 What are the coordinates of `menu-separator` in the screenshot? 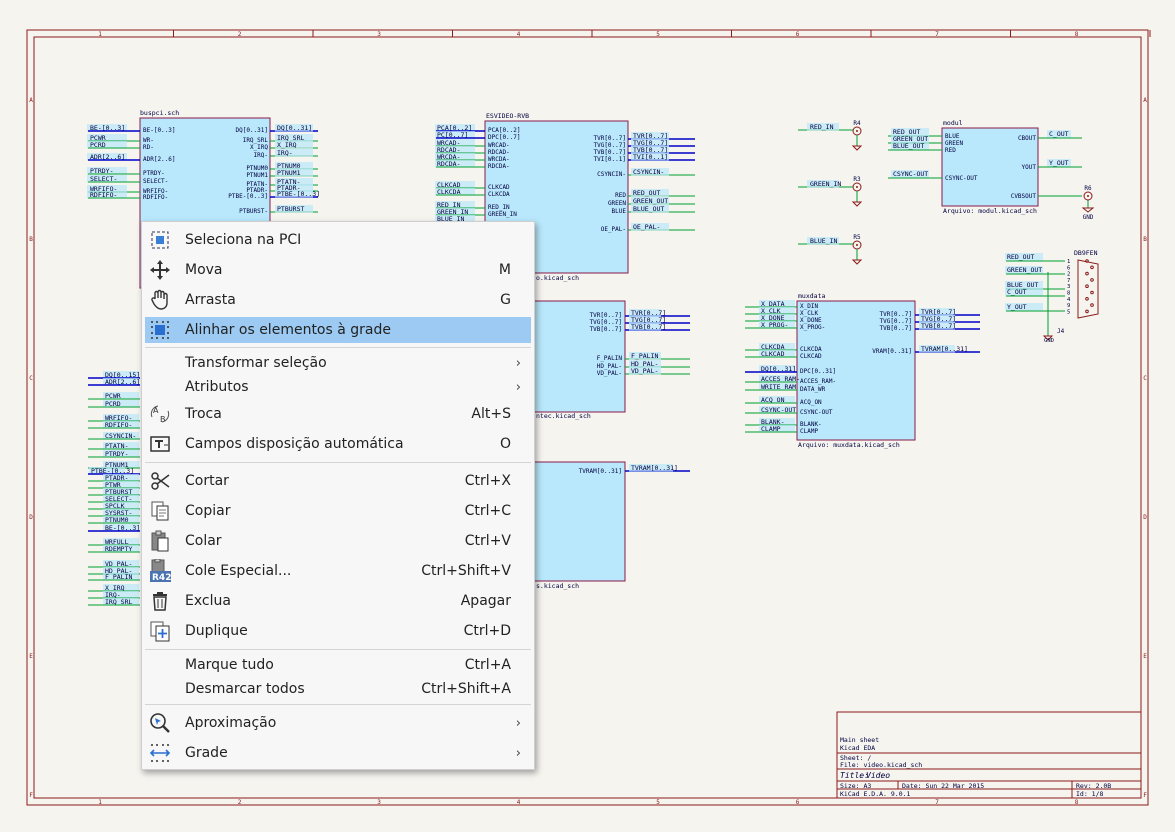 It's located at (338, 704).